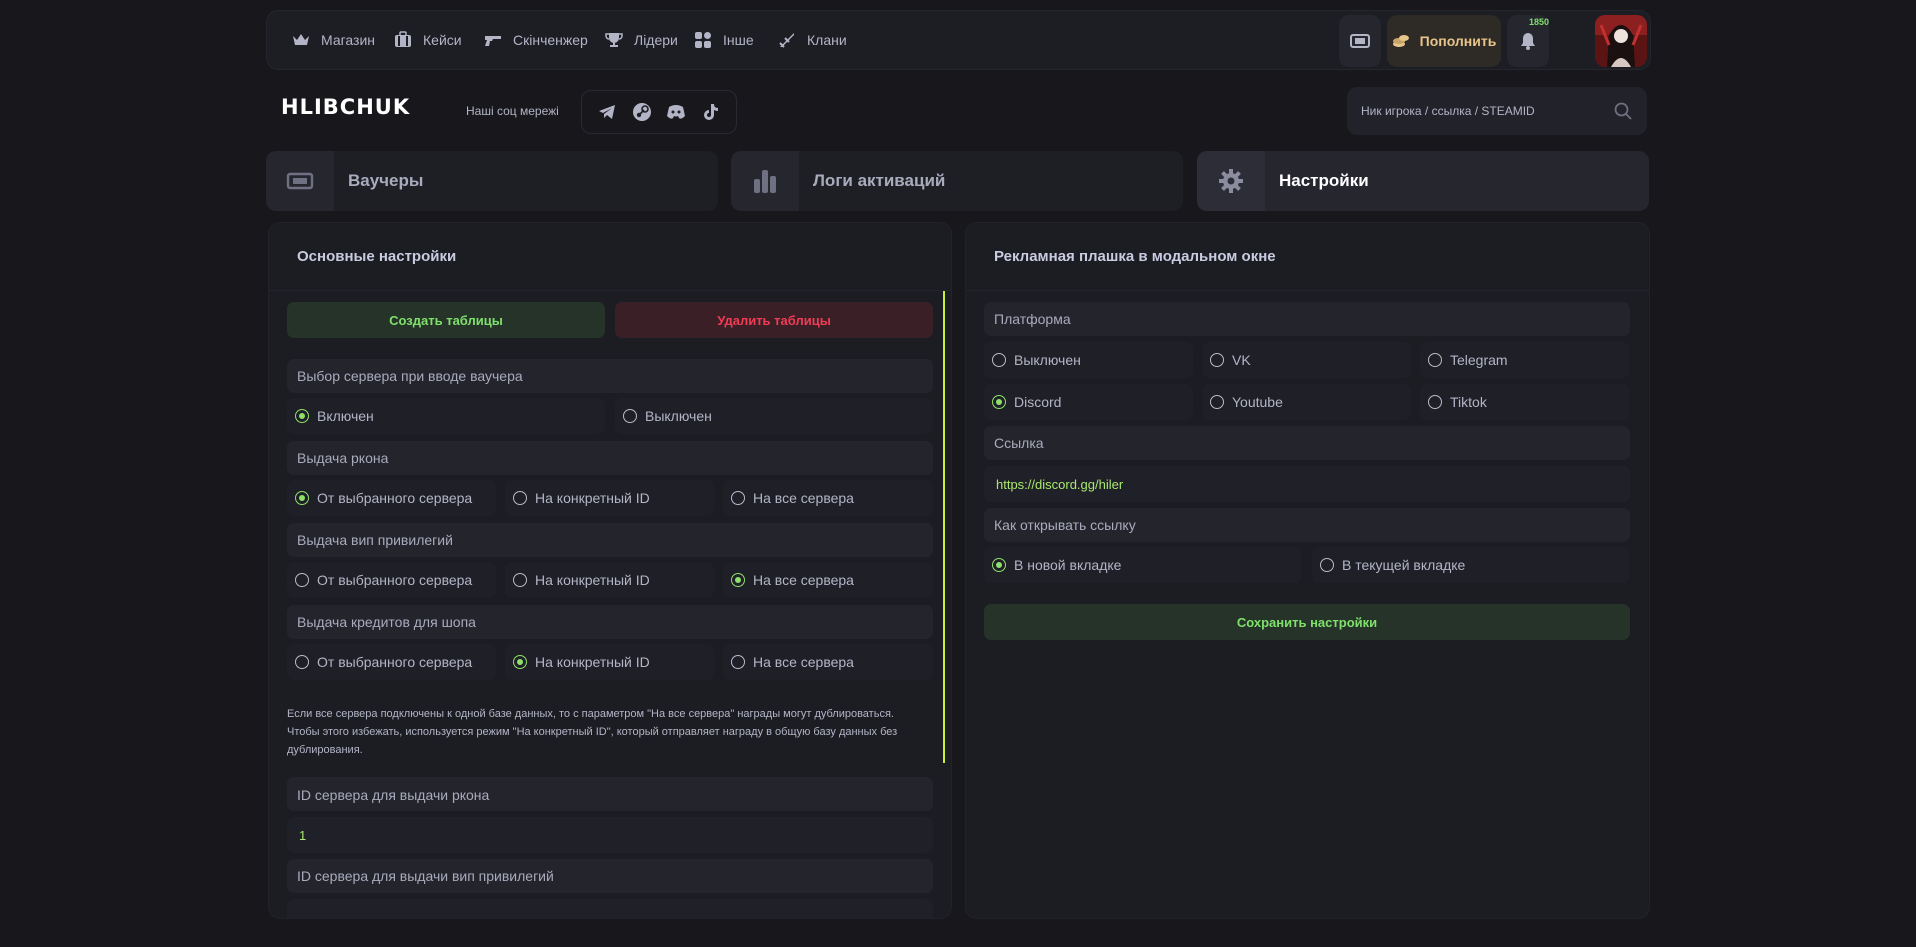  What do you see at coordinates (1241, 360) in the screenshot?
I see `radio-label: VK` at bounding box center [1241, 360].